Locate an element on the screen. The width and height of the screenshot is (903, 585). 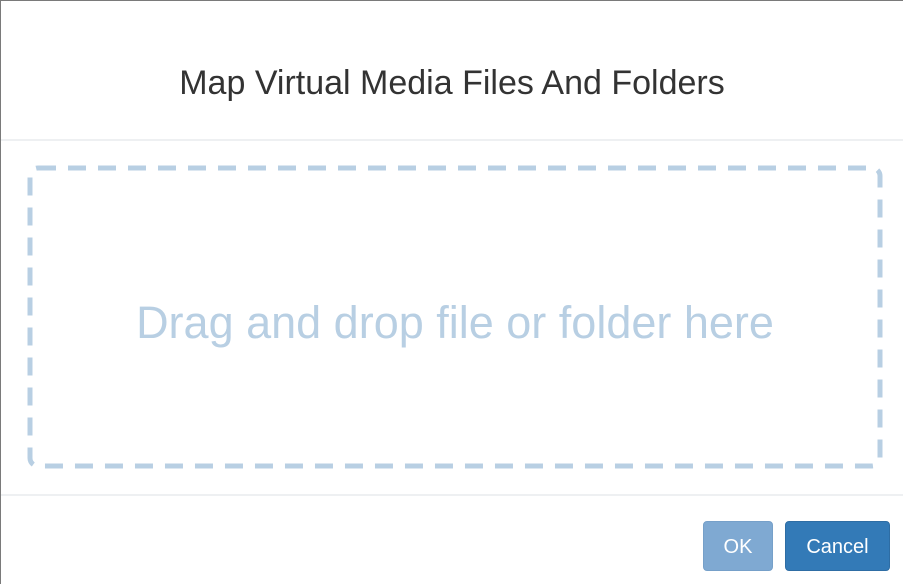
ok-button: OK is located at coordinates (738, 546).